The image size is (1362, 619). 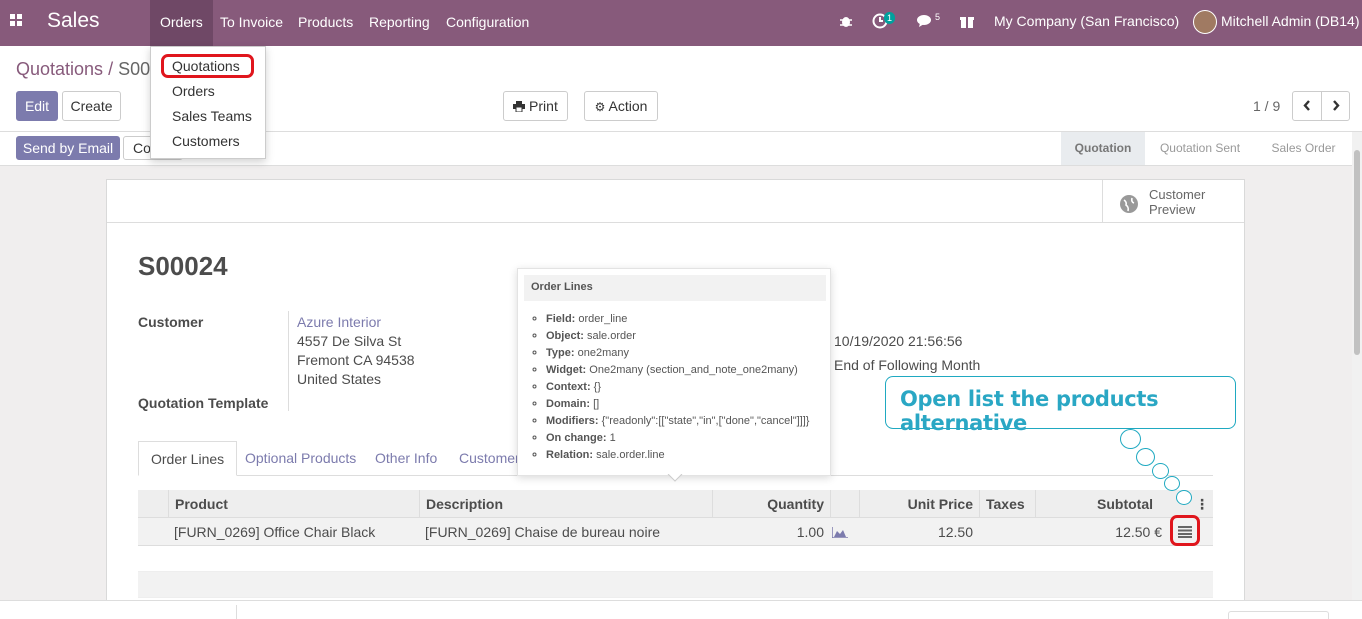 I want to click on divider, so click(x=236, y=612).